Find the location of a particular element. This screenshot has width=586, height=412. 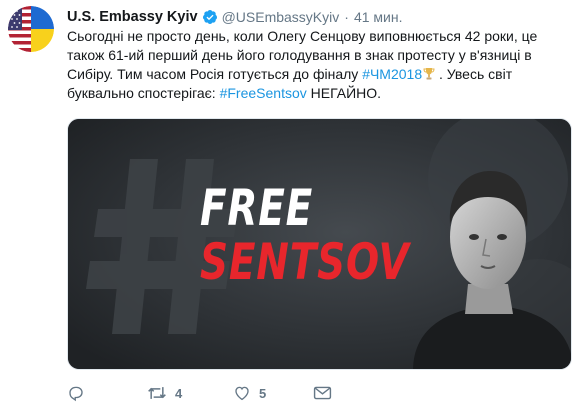

display-name: U.S. Embassy Kyiv is located at coordinates (132, 17).